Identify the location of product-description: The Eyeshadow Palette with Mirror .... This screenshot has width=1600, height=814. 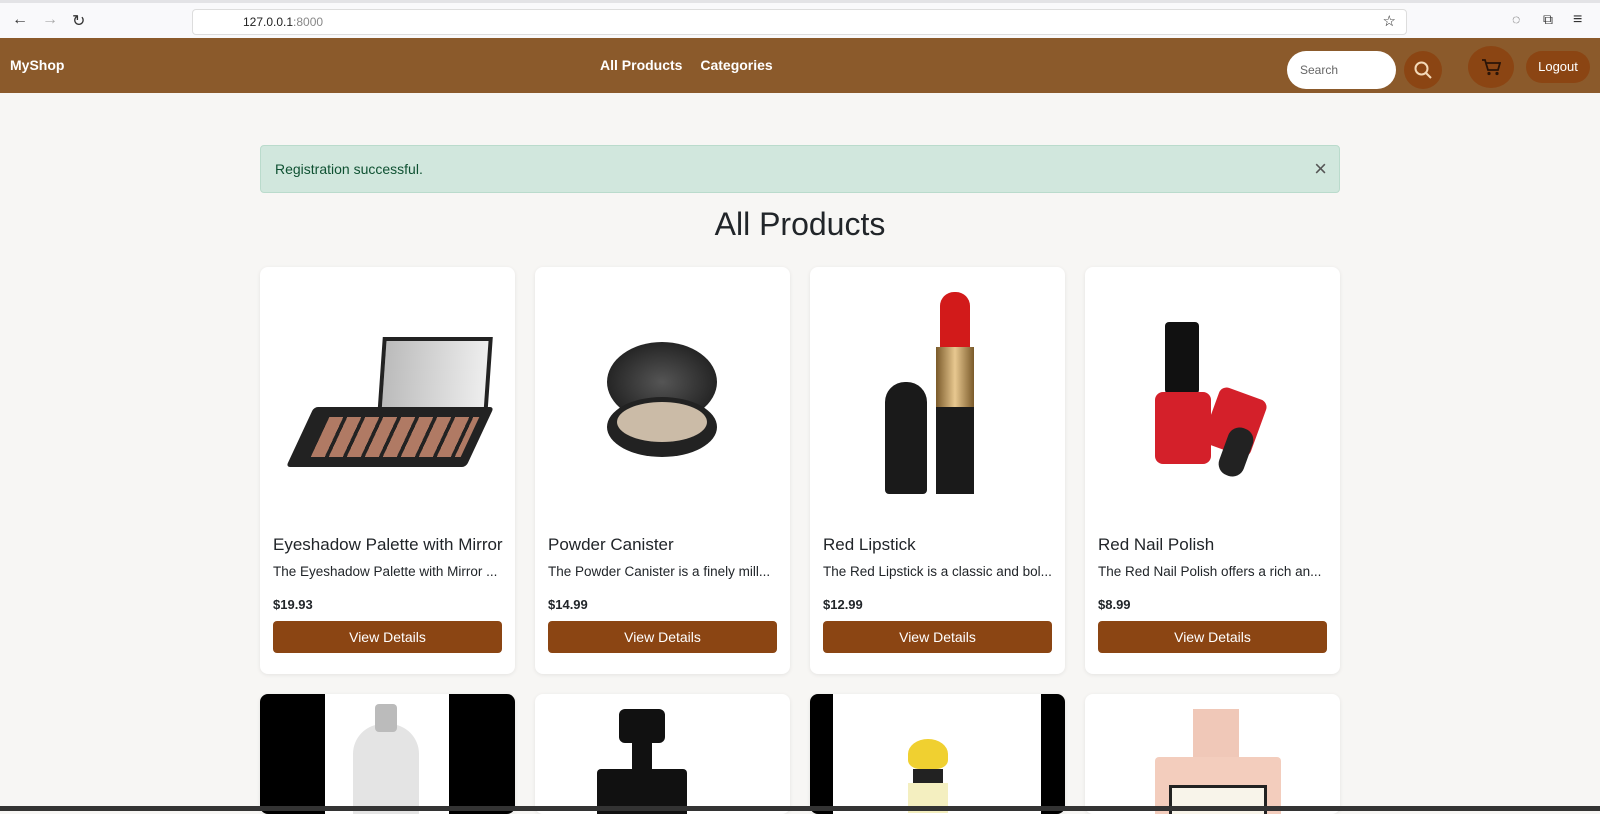
(385, 571).